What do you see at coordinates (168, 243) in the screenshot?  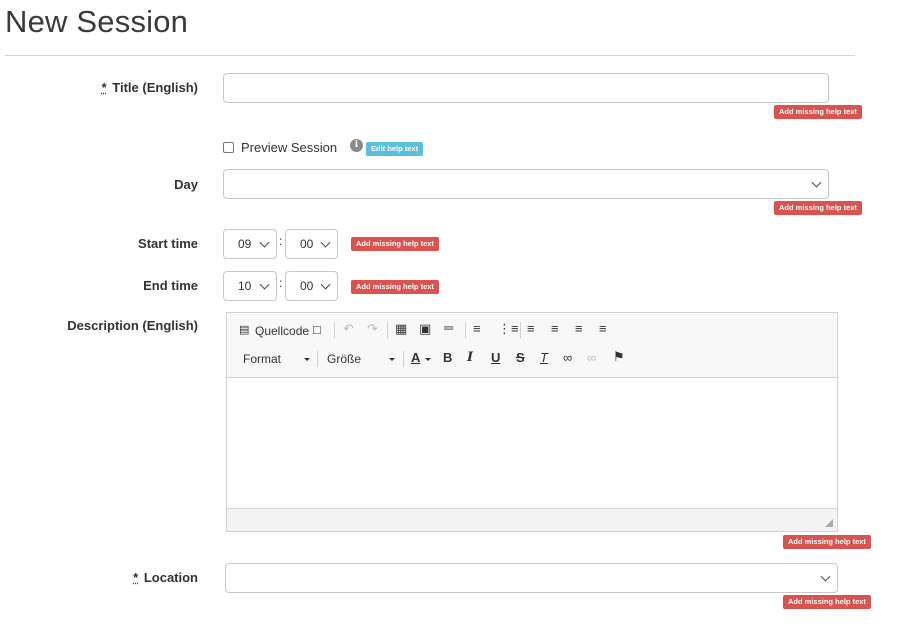 I see `start-time-label: Start time` at bounding box center [168, 243].